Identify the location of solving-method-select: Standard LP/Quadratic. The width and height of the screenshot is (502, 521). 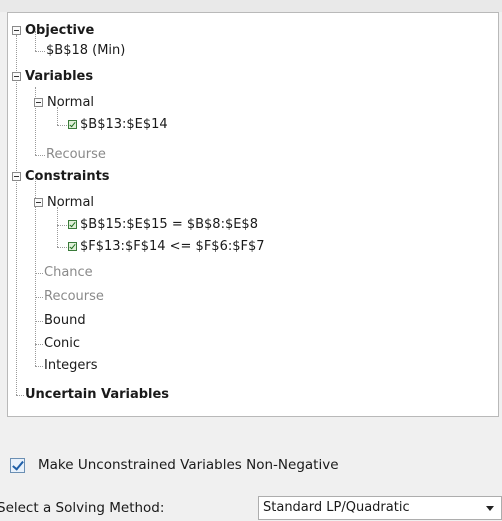
(380, 508).